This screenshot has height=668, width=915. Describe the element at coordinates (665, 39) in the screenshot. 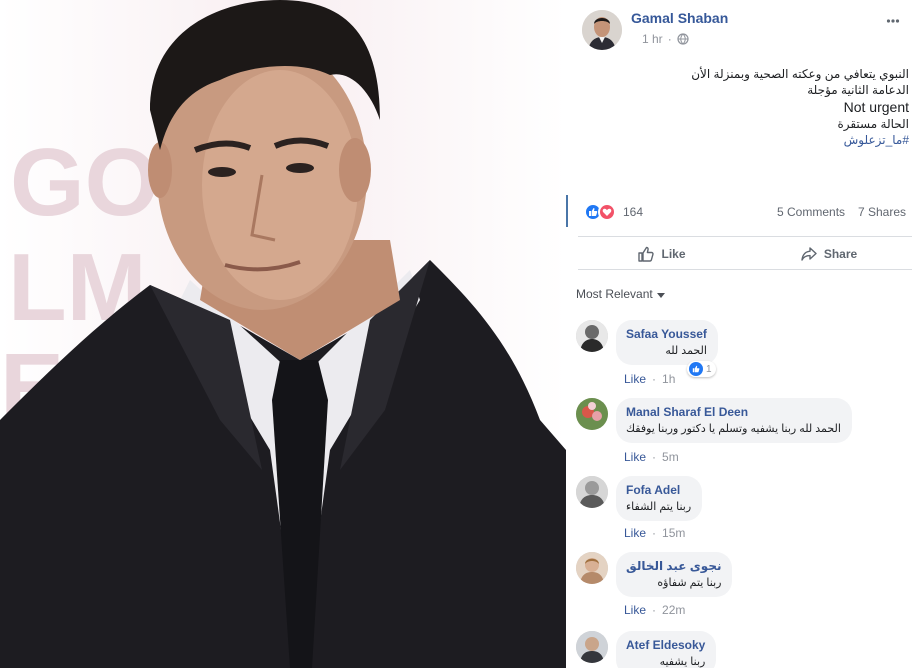

I see `post-meta: 1 hr ·` at that location.